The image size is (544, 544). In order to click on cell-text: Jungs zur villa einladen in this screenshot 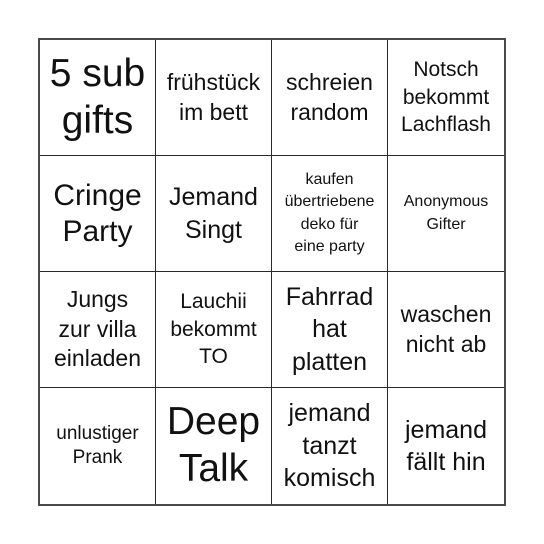, I will do `click(97, 328)`.